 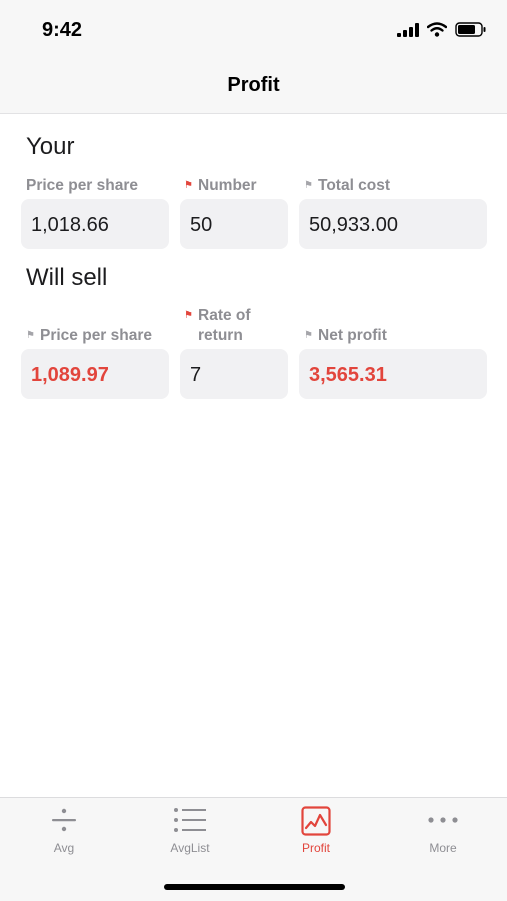 I want to click on divide-icon, so click(x=64, y=820).